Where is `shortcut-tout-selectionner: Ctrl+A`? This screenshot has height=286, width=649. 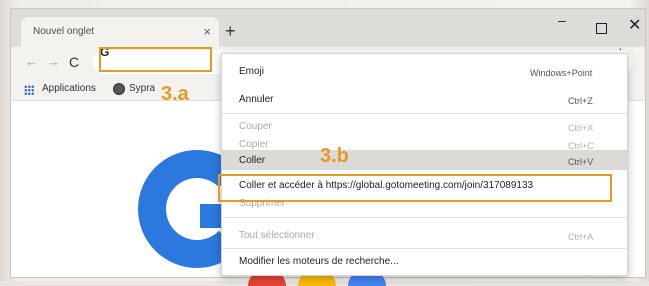
shortcut-tout-selectionner: Ctrl+A is located at coordinates (581, 237).